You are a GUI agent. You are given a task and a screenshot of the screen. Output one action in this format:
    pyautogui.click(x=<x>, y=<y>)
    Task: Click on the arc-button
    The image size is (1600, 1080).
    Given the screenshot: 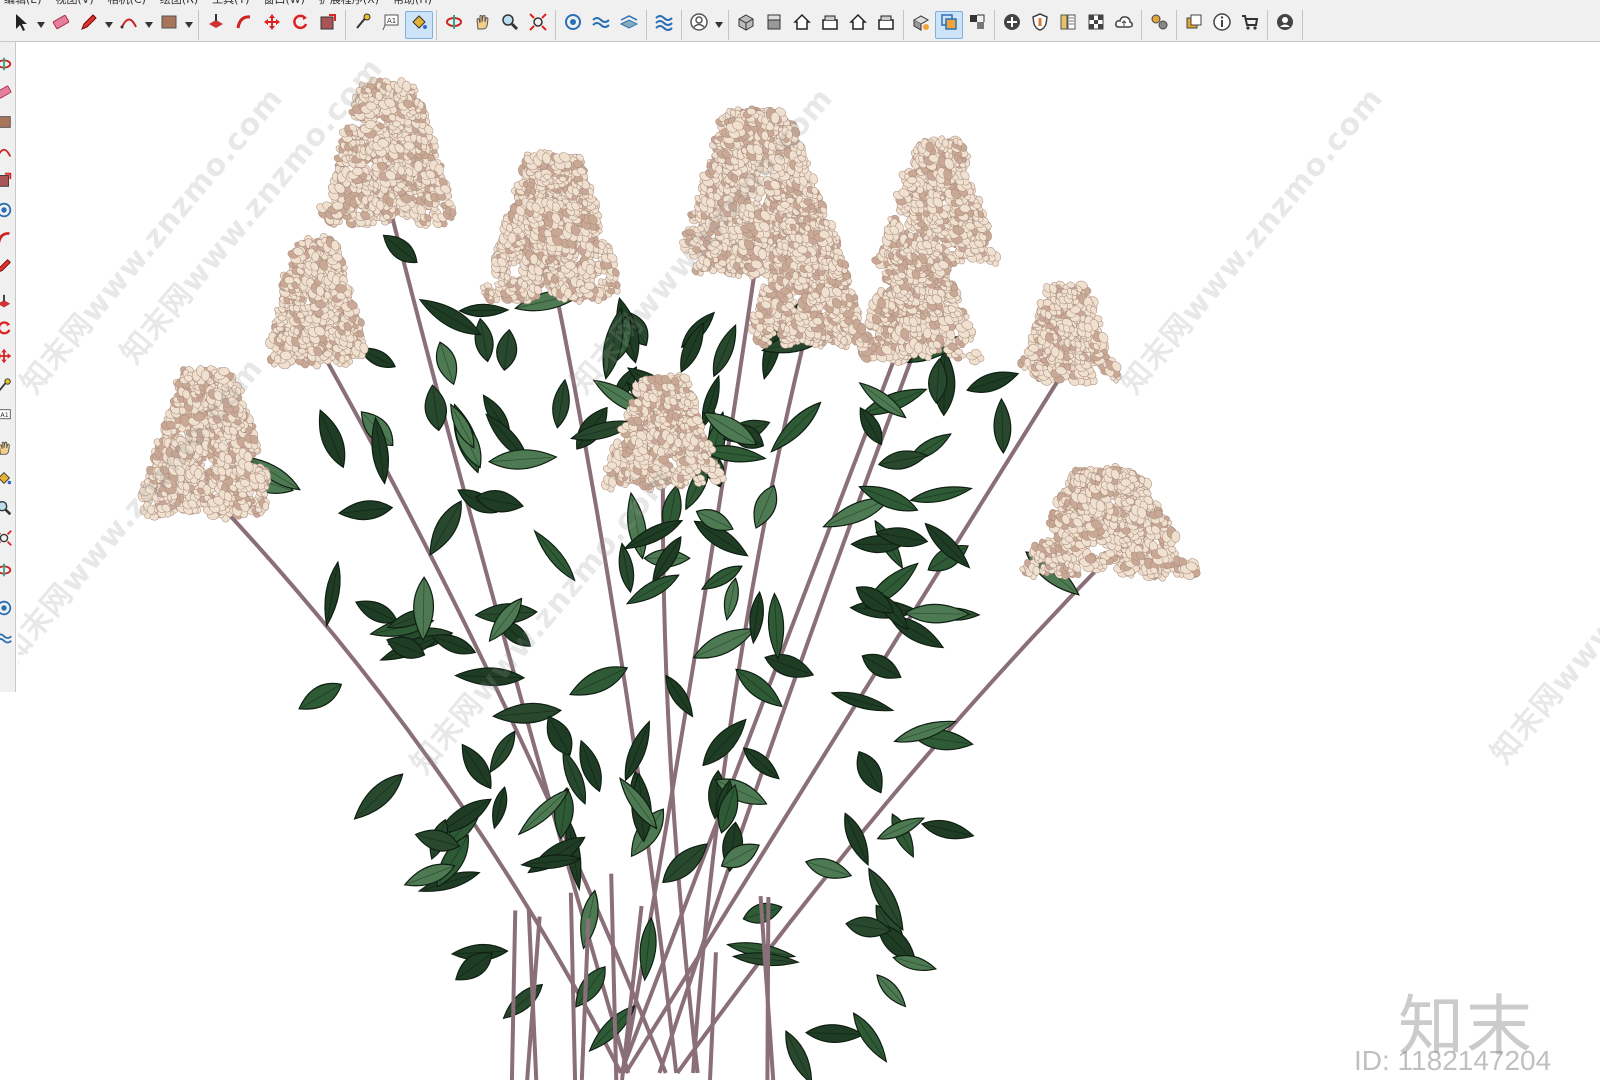 What is the action you would take?
    pyautogui.click(x=129, y=25)
    